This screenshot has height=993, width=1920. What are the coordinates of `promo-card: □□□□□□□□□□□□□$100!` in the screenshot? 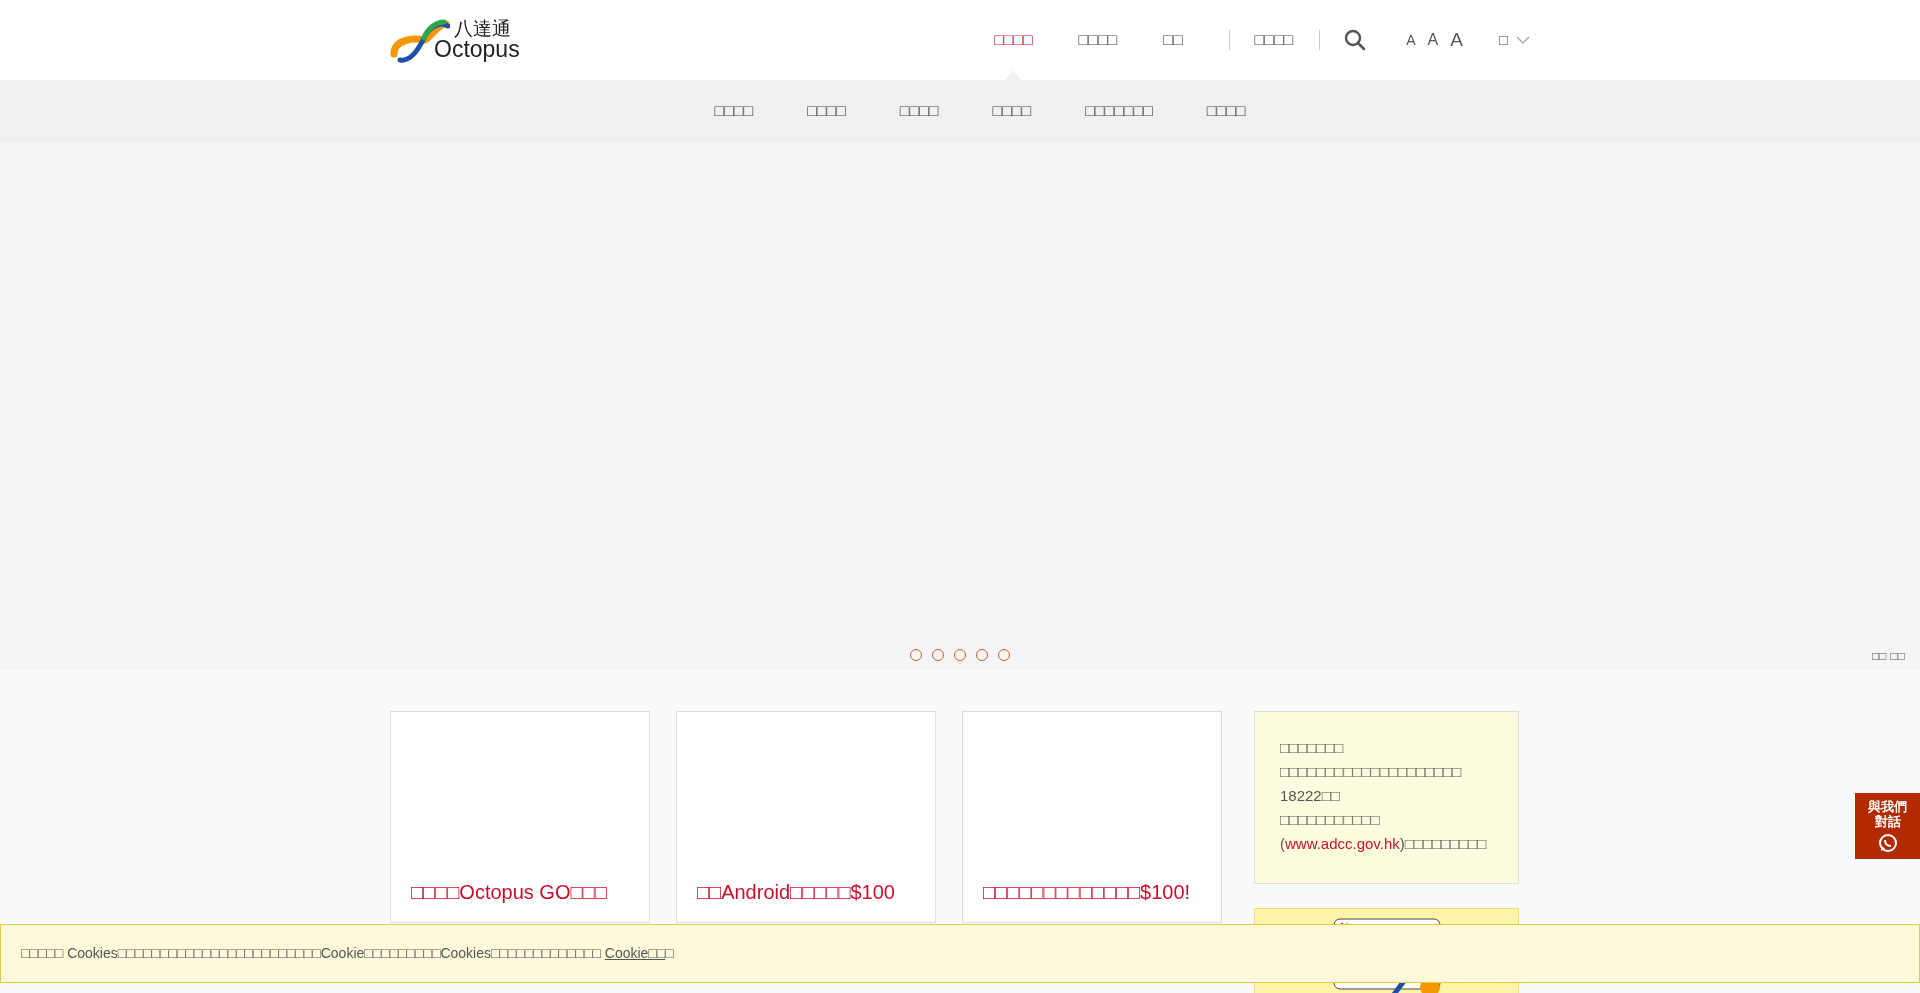 It's located at (1092, 817).